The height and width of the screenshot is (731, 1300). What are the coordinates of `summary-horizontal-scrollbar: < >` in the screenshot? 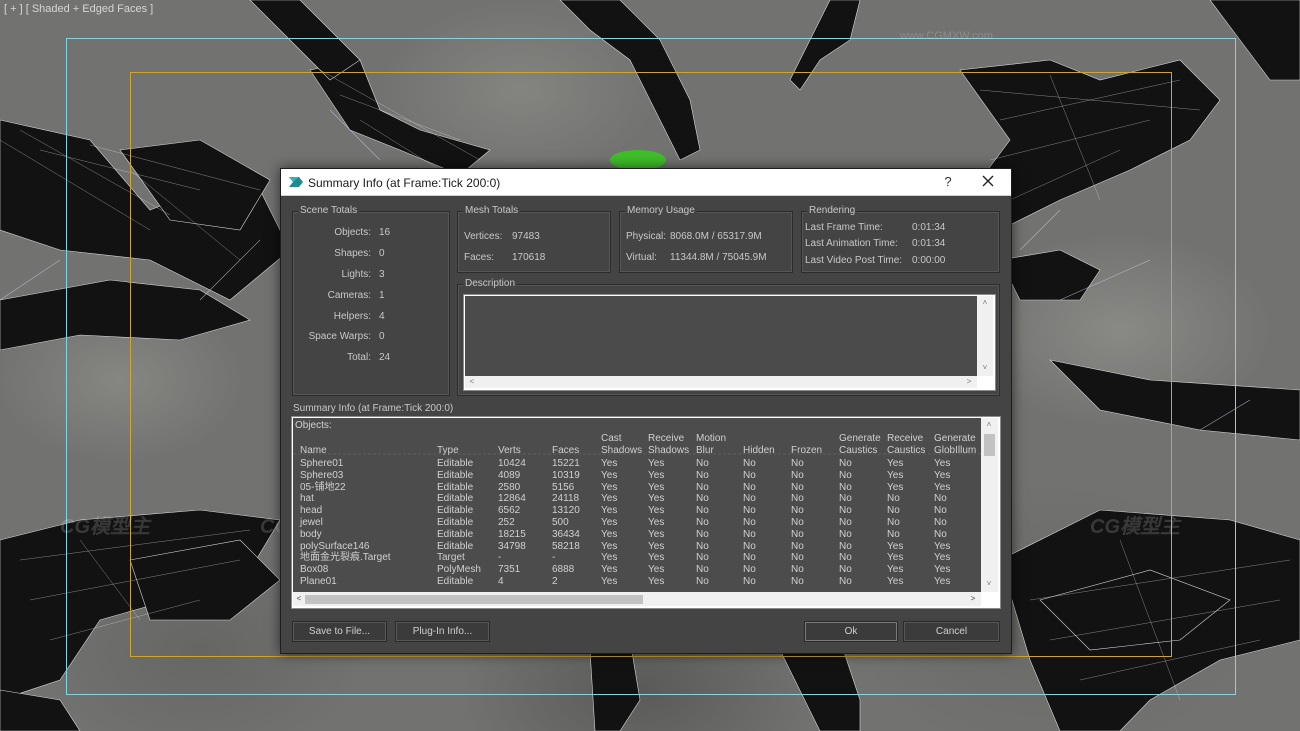 It's located at (637, 599).